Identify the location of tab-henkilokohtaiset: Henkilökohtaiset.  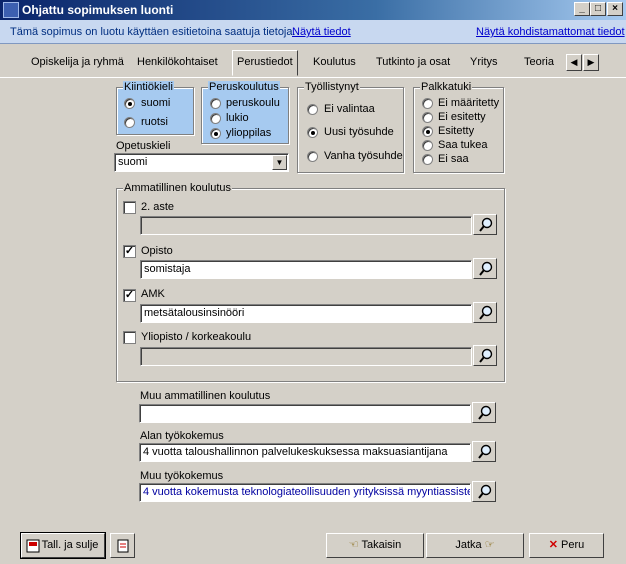
(177, 63).